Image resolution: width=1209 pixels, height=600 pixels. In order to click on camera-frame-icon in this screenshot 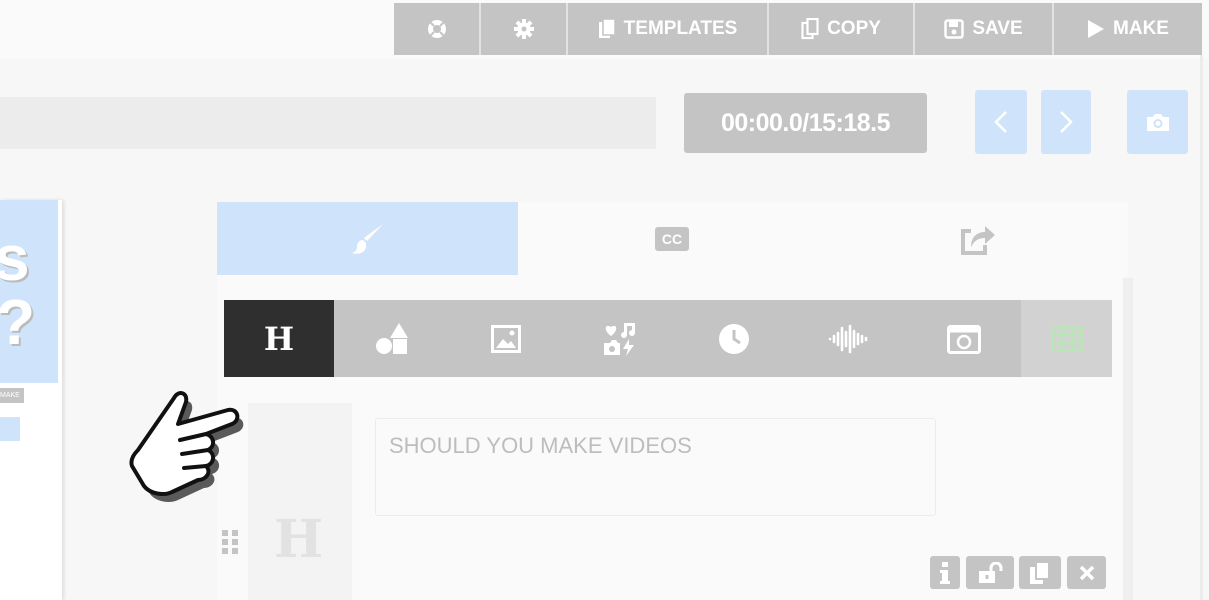, I will do `click(963, 339)`.